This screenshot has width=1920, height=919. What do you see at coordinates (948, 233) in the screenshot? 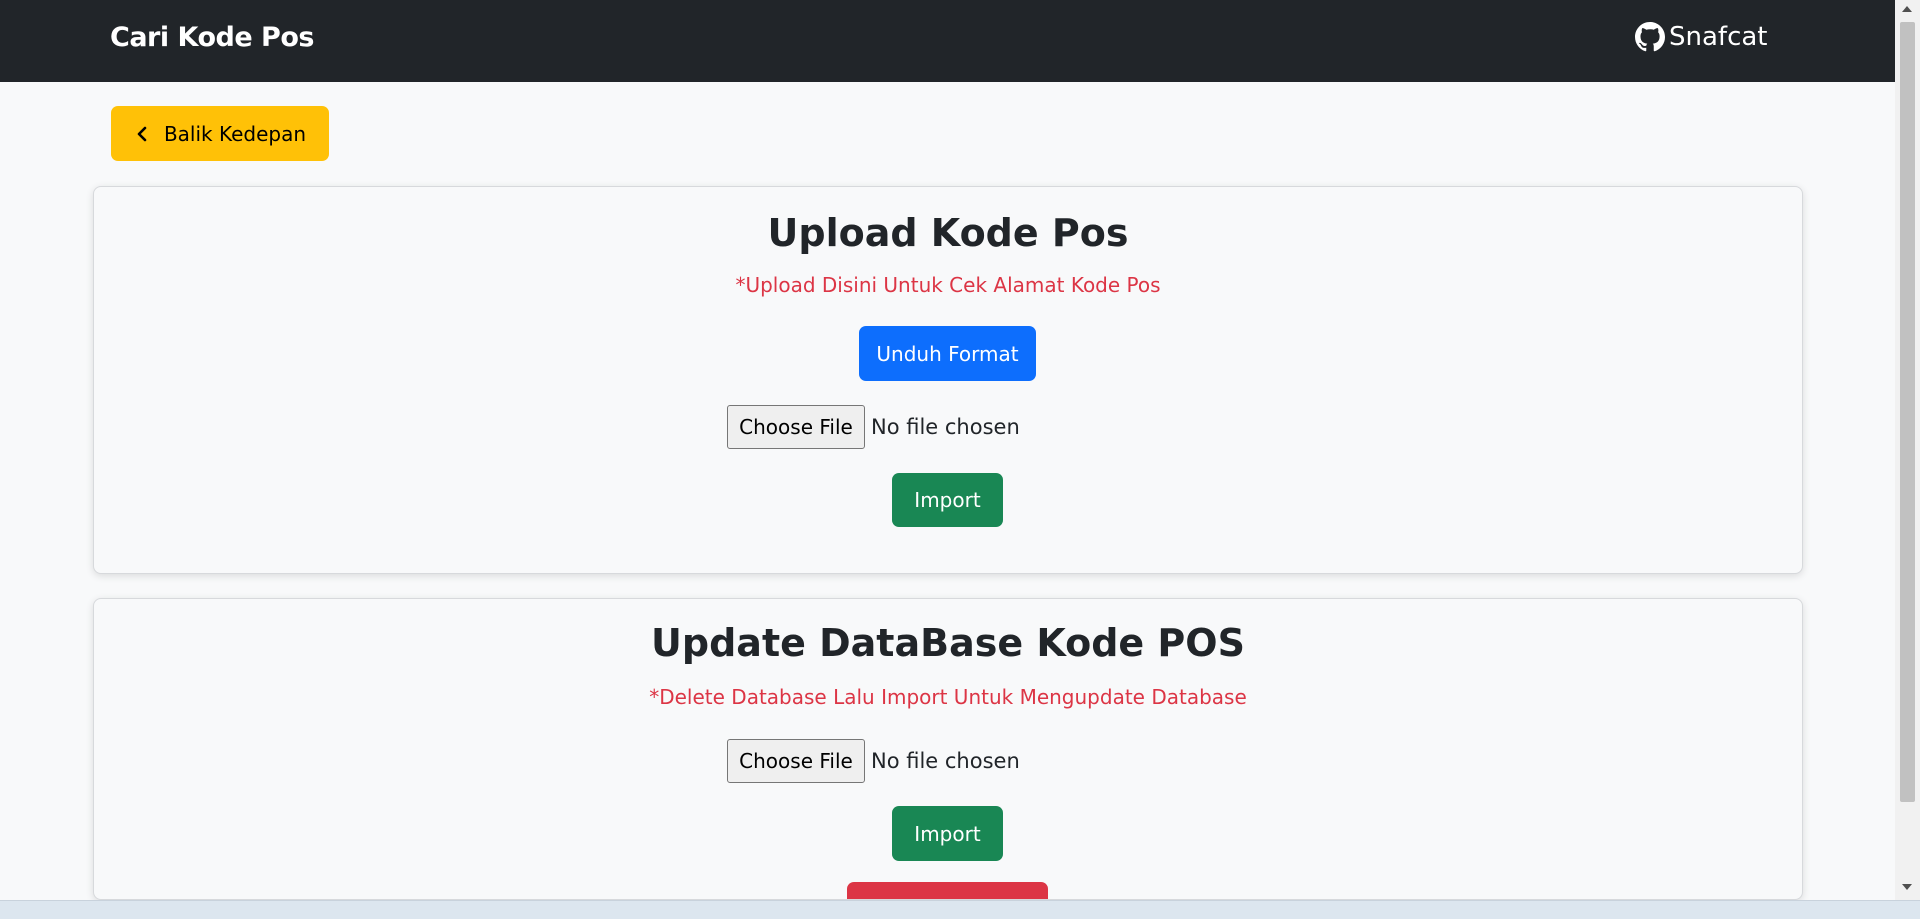
I see `upload-card-title: Upload Kode Pos` at bounding box center [948, 233].